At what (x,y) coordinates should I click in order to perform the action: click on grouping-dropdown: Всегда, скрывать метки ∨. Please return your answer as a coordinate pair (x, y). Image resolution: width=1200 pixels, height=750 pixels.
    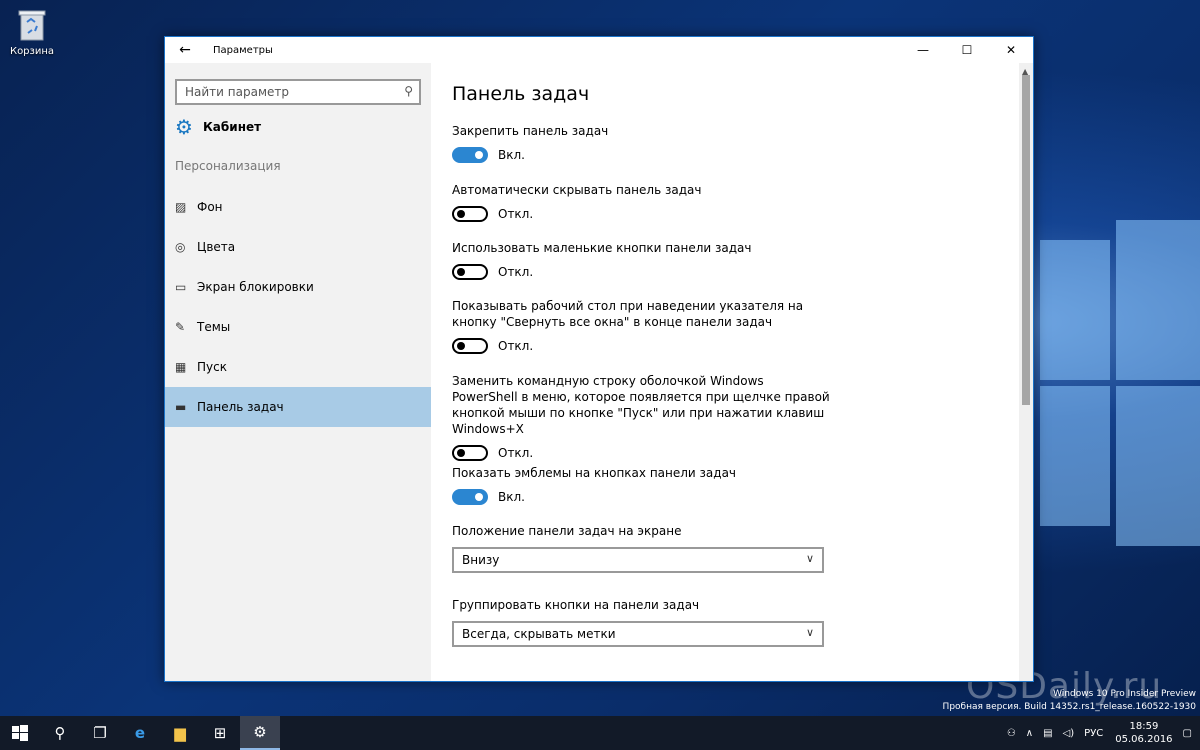
    Looking at the image, I should click on (638, 634).